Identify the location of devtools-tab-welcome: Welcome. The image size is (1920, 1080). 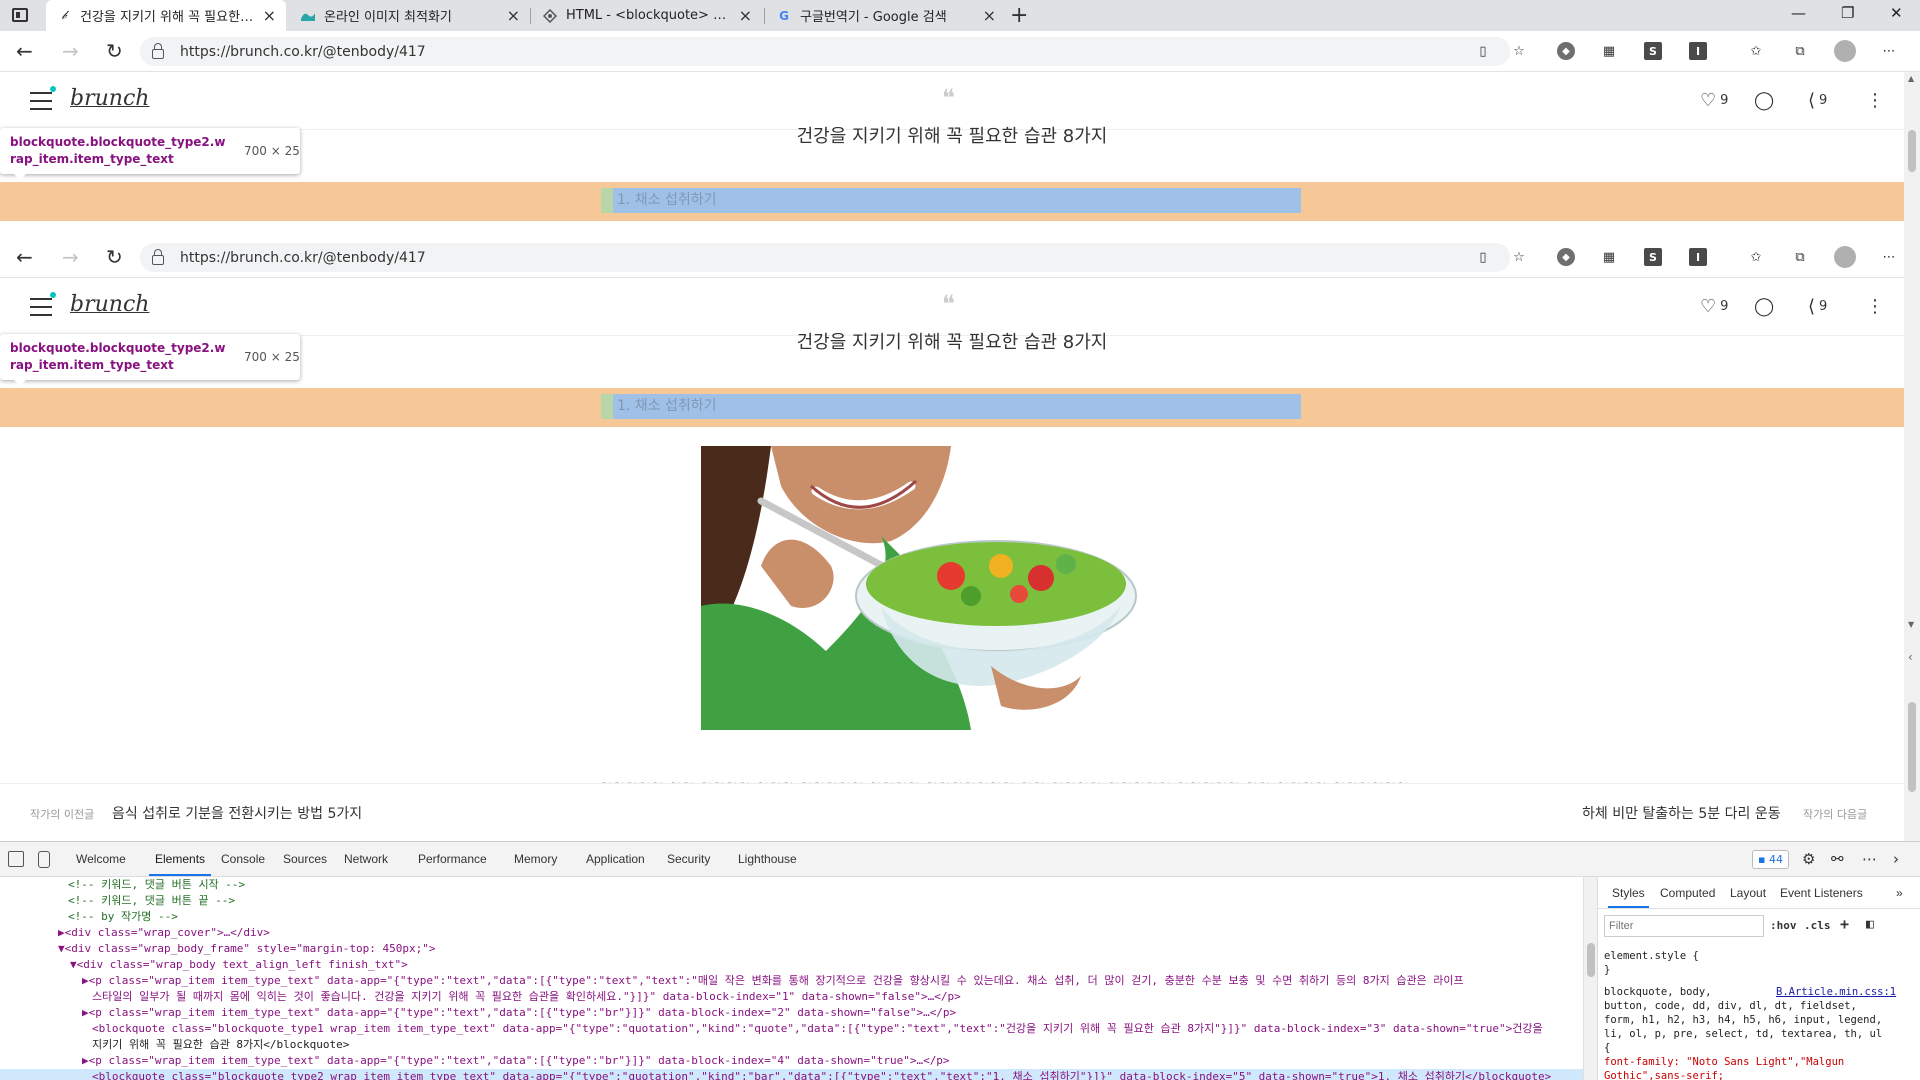
(101, 859).